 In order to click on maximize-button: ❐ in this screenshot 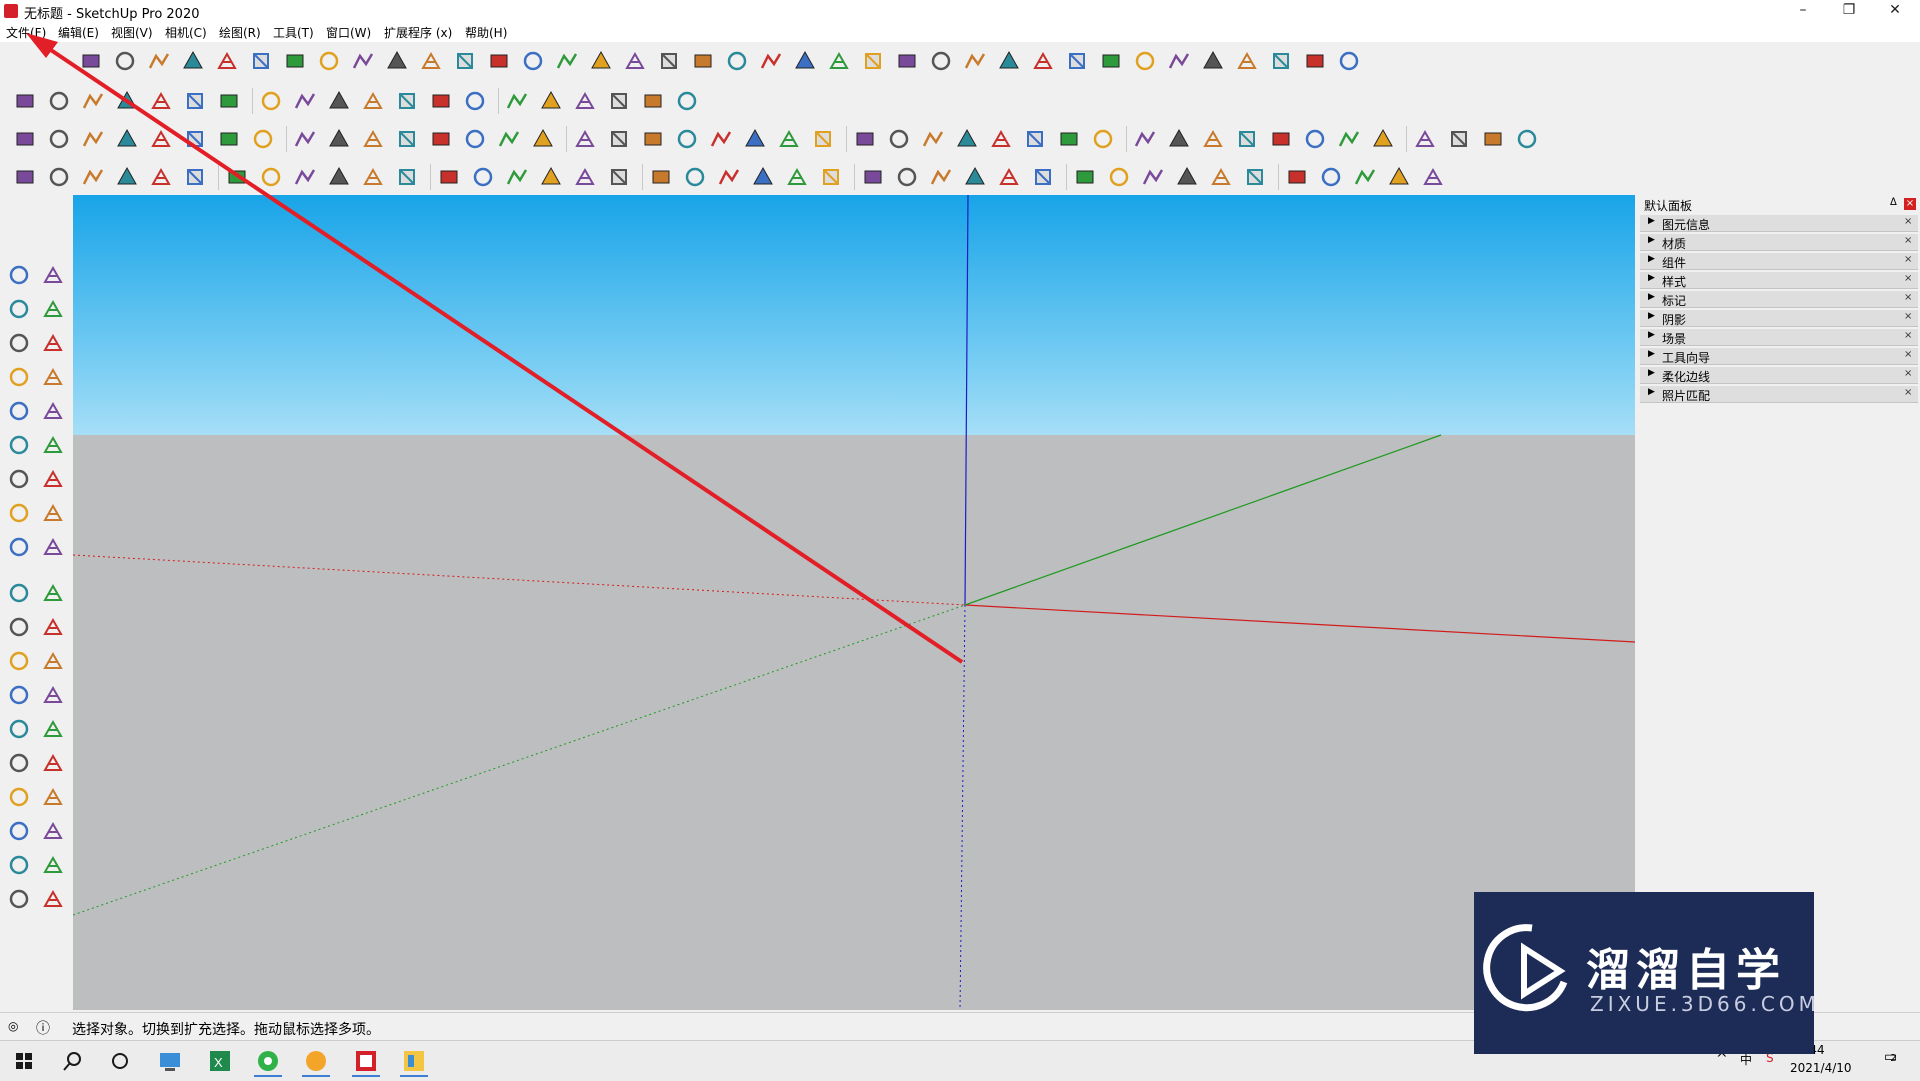, I will do `click(1849, 11)`.